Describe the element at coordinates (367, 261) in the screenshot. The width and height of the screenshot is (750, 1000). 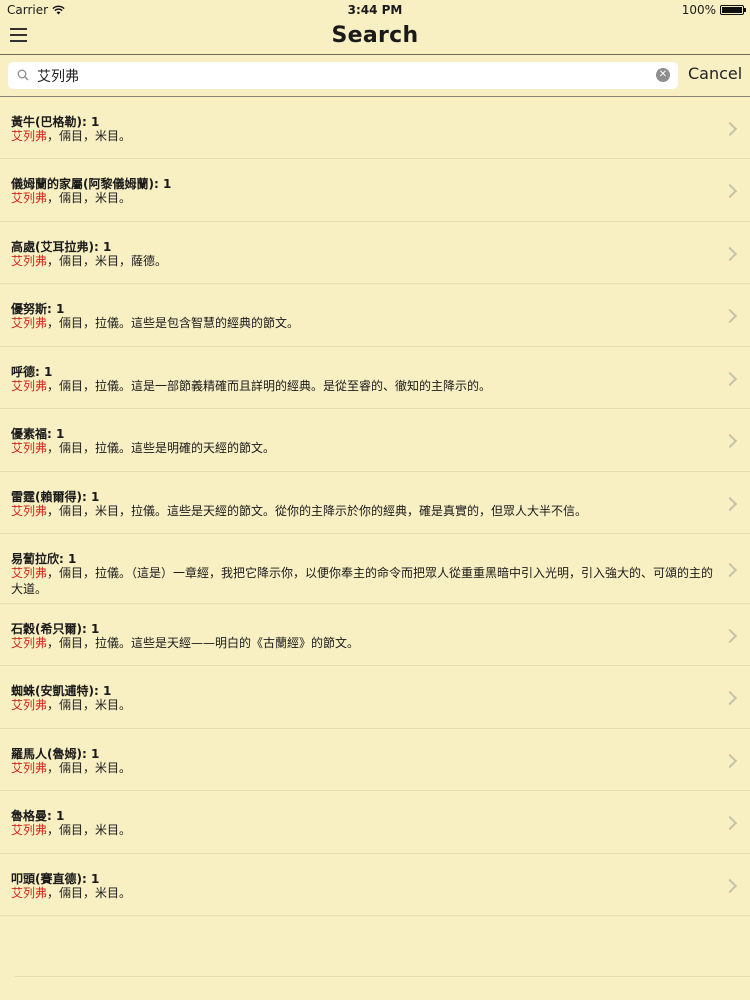
I see `result-snippet: 艾列弗，倆目，米目，薩德。` at that location.